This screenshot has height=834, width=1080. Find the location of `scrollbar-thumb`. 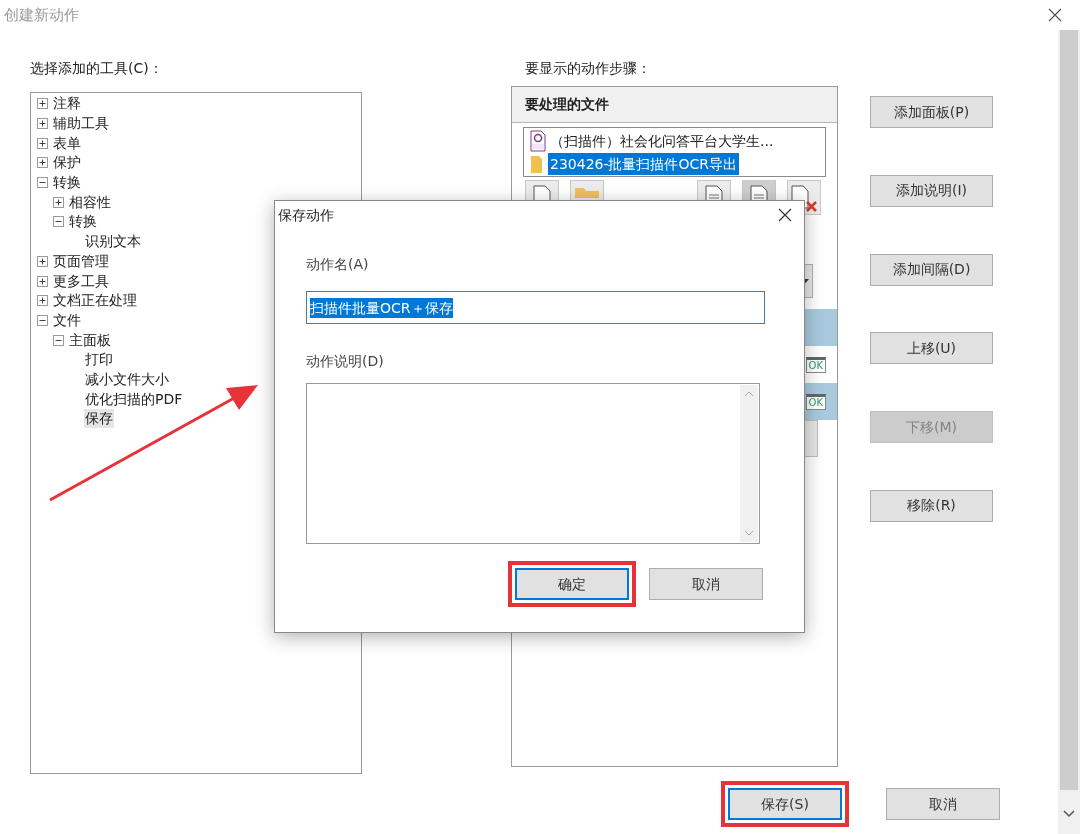

scrollbar-thumb is located at coordinates (1069, 410).